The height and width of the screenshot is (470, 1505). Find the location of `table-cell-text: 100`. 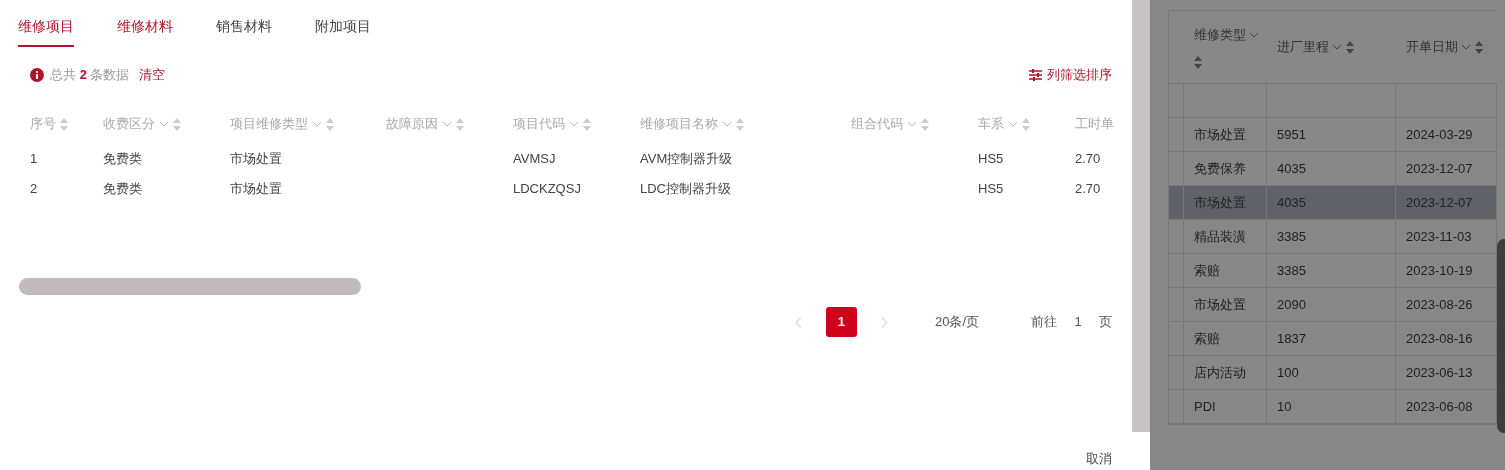

table-cell-text: 100 is located at coordinates (1288, 372).